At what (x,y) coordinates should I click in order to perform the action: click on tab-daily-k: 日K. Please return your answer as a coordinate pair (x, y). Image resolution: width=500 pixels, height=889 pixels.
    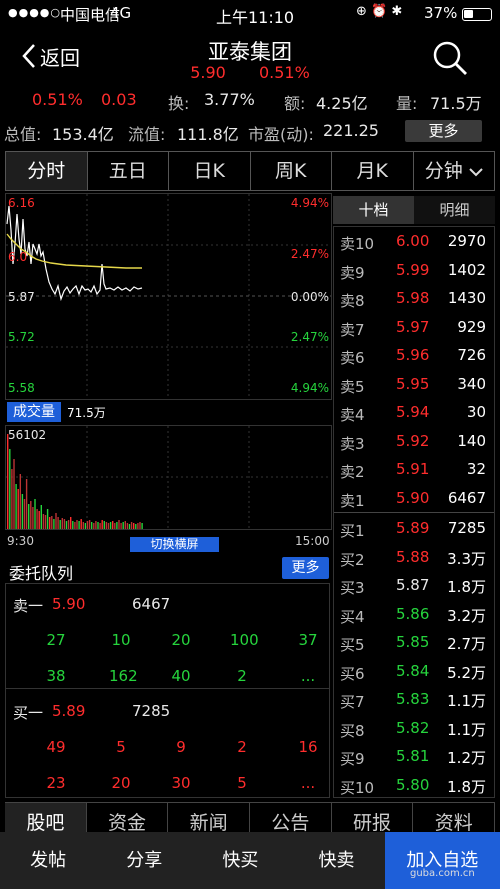
    Looking at the image, I should click on (210, 171).